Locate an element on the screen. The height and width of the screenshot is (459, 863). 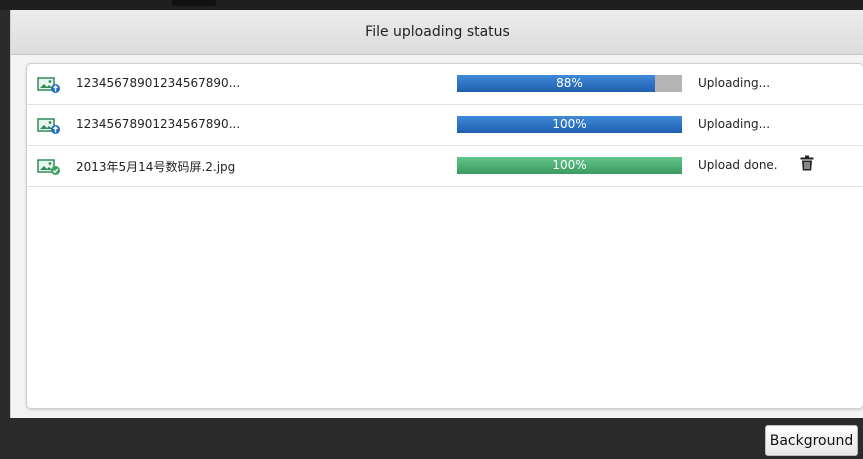
upload-status: Upload done. is located at coordinates (738, 165).